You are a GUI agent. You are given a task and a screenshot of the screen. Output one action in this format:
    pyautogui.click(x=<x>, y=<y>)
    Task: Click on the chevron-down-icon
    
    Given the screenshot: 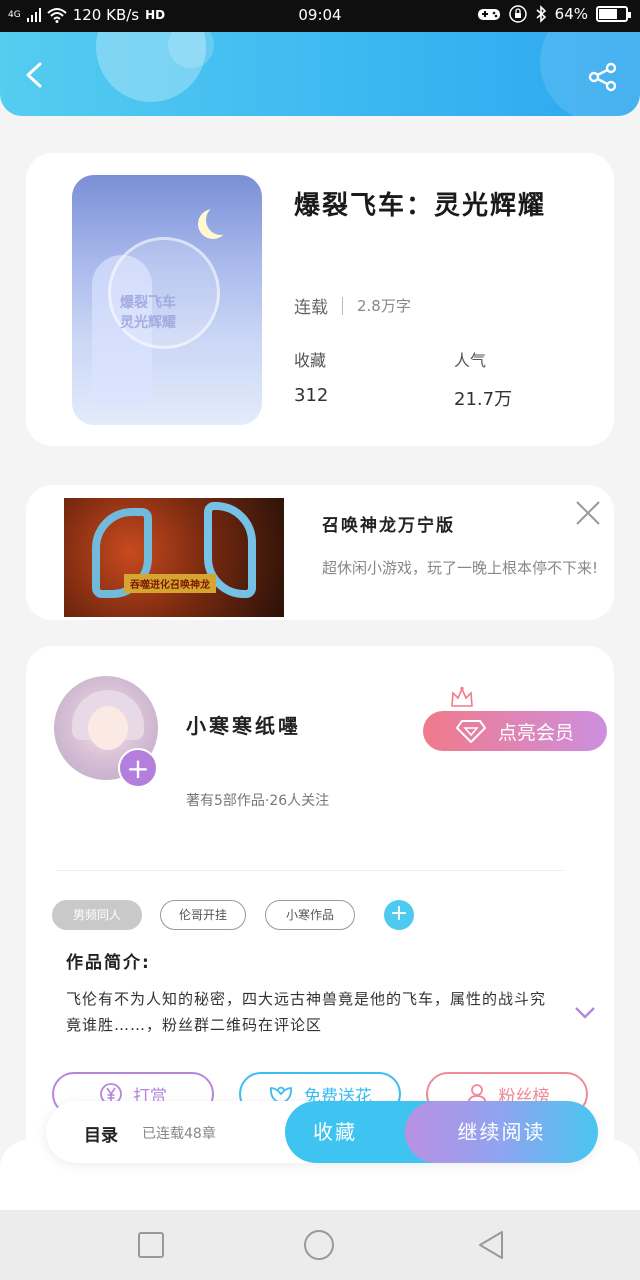 What is the action you would take?
    pyautogui.click(x=585, y=1013)
    